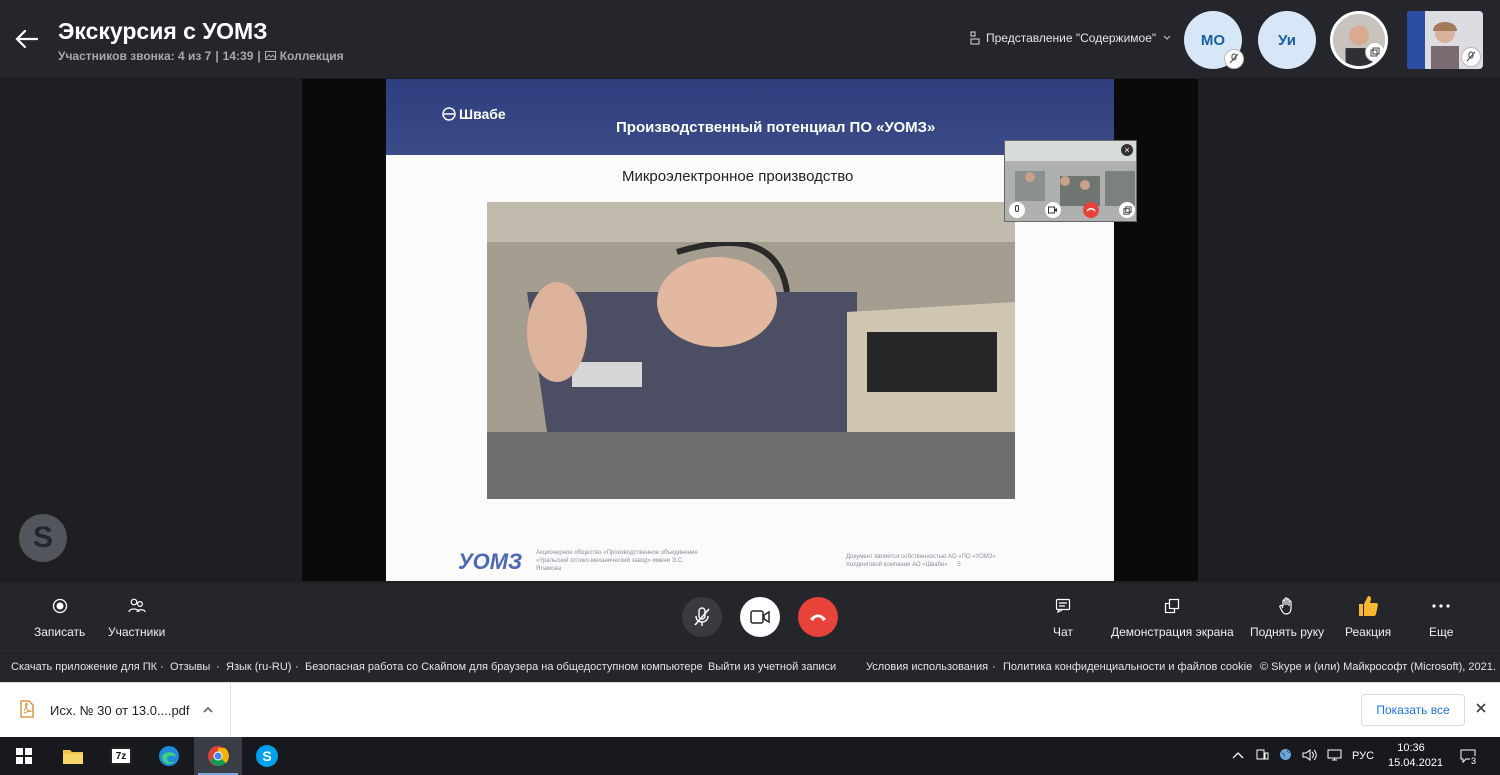 The width and height of the screenshot is (1500, 775). I want to click on slide-photo, so click(751, 350).